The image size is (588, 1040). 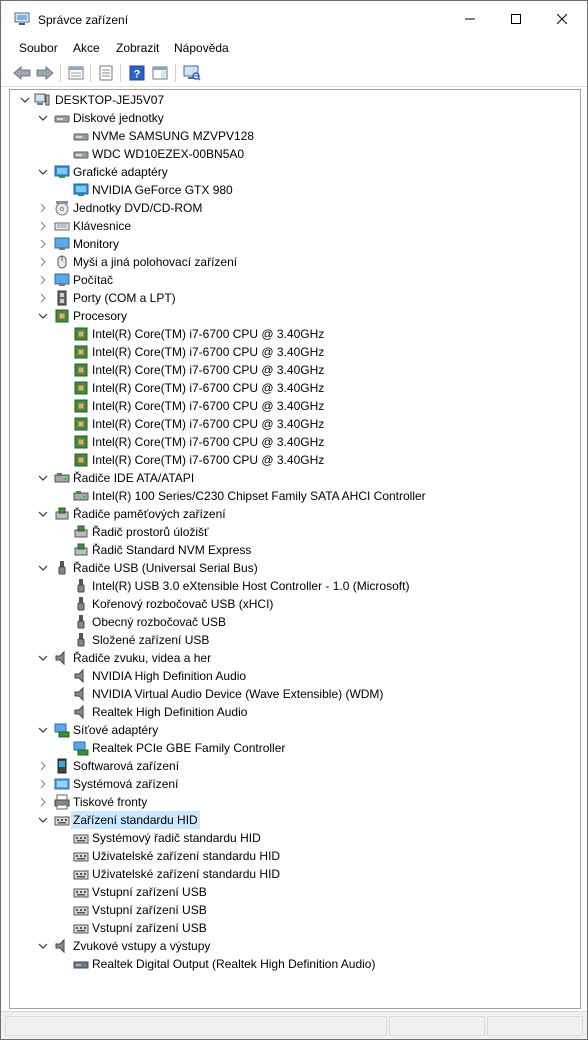 I want to click on maximize-button, so click(x=516, y=19).